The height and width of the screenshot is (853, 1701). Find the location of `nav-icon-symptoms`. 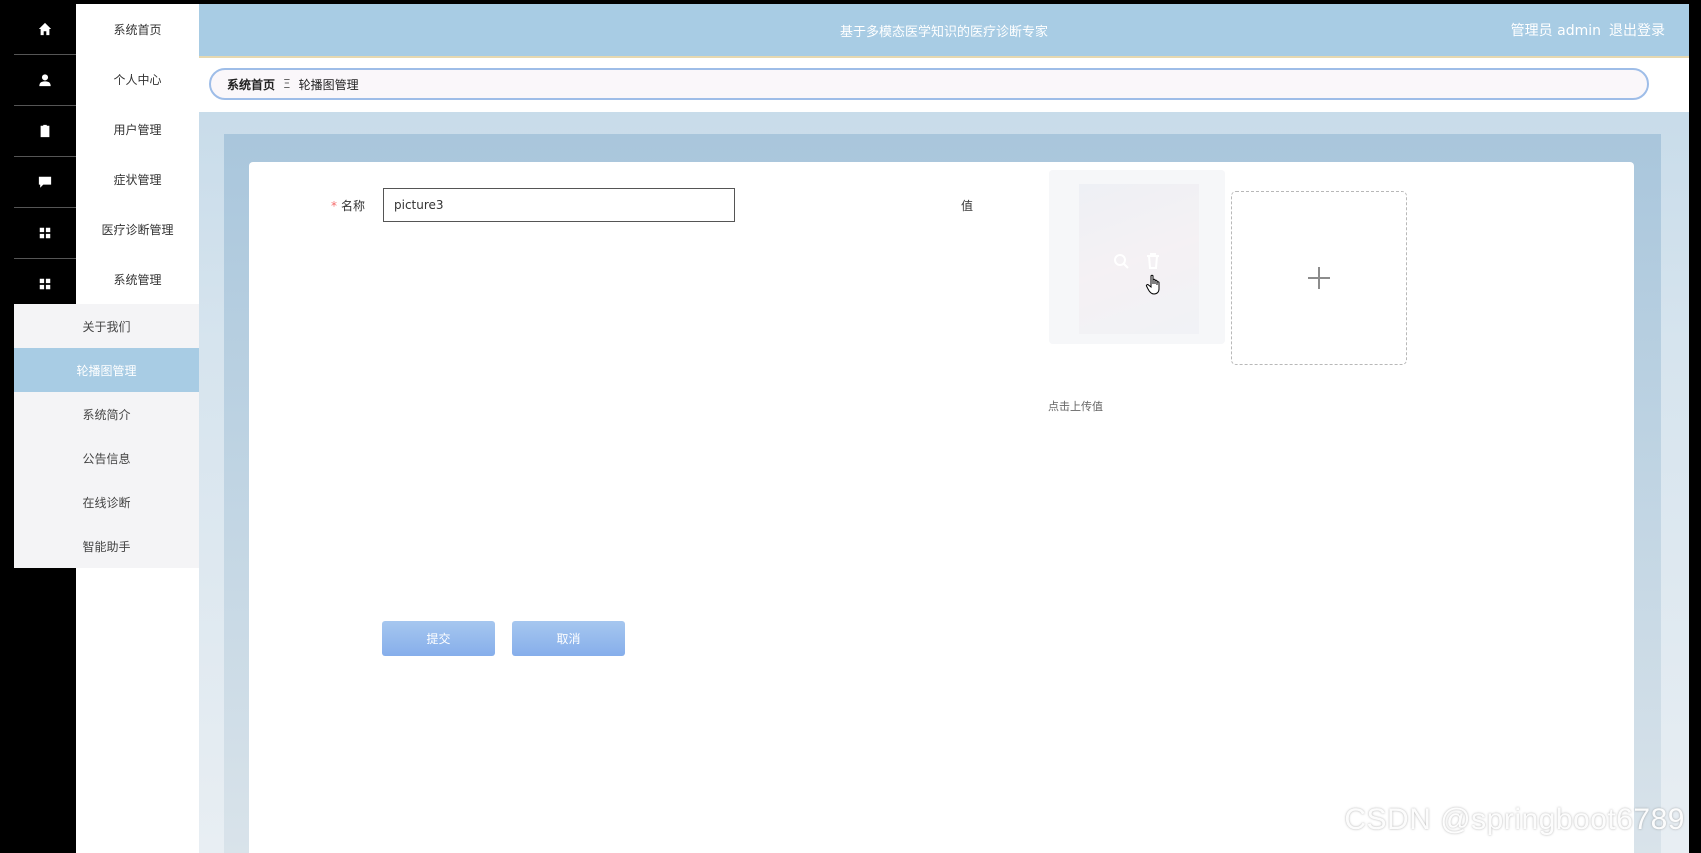

nav-icon-symptoms is located at coordinates (45, 182).